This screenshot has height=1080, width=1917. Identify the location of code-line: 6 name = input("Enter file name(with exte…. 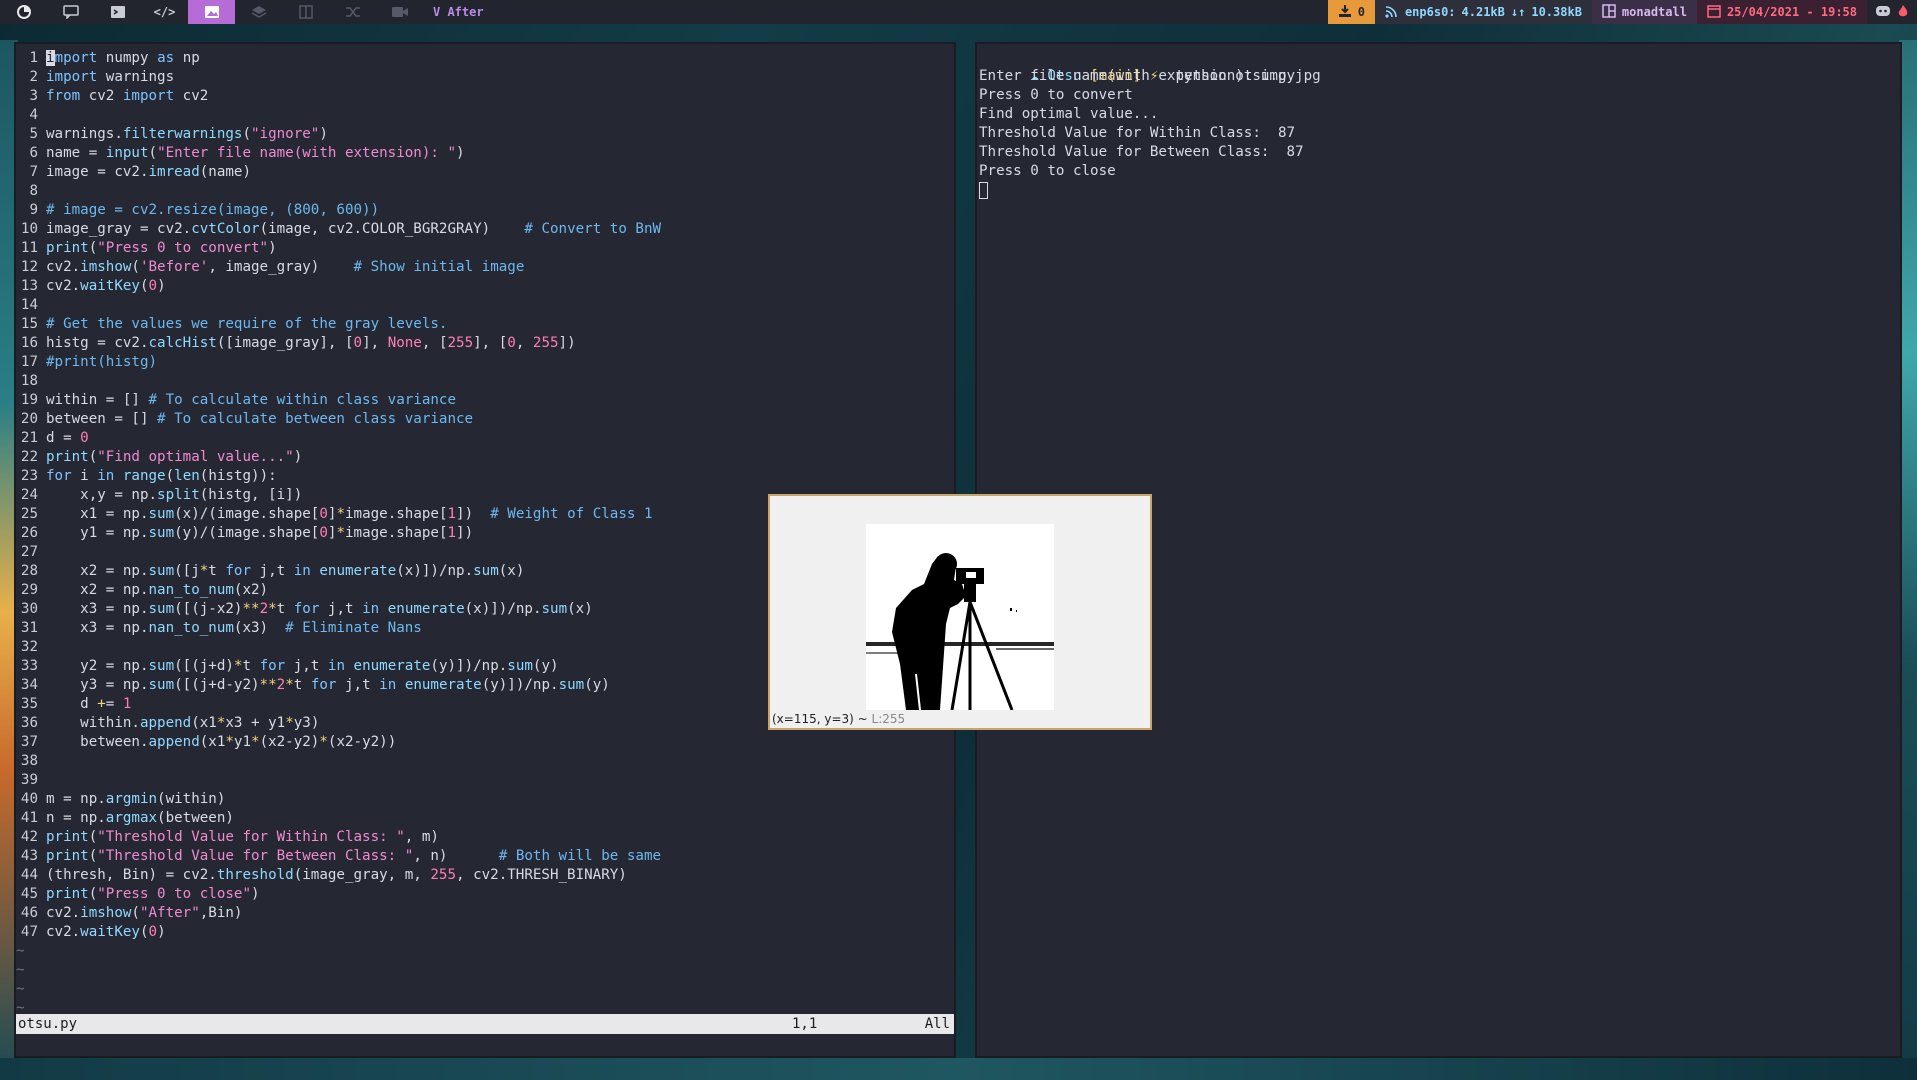
(485, 153).